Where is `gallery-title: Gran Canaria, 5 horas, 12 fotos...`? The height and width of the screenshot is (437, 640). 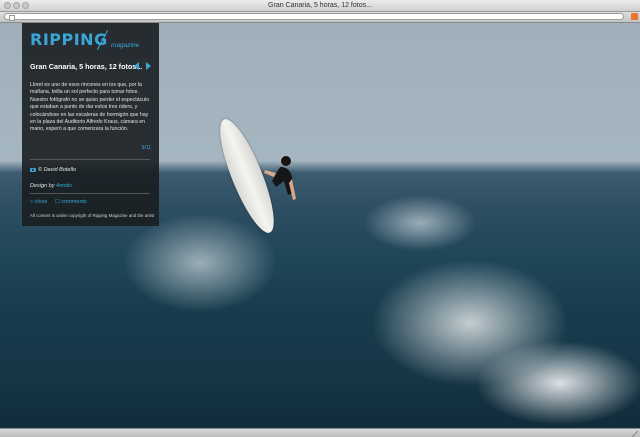
gallery-title: Gran Canaria, 5 horas, 12 fotos... is located at coordinates (86, 66).